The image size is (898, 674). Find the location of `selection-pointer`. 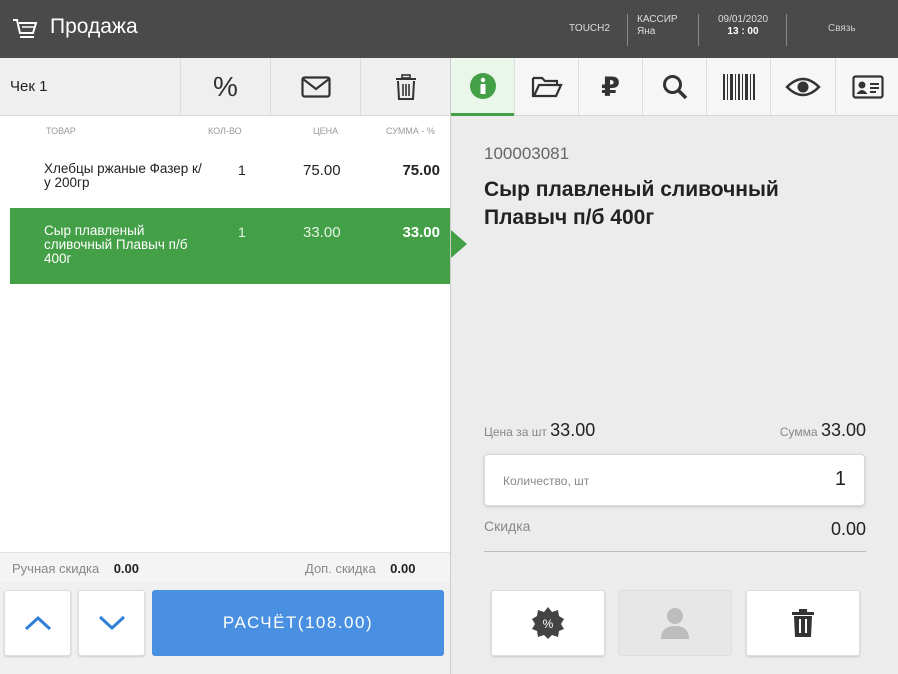

selection-pointer is located at coordinates (459, 244).